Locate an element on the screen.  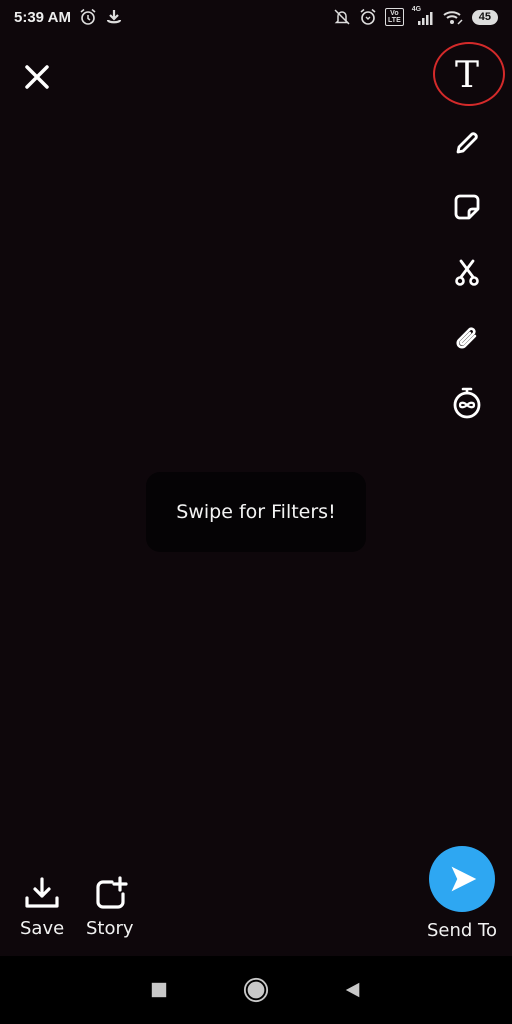
battery-level: 45 is located at coordinates (484, 16).